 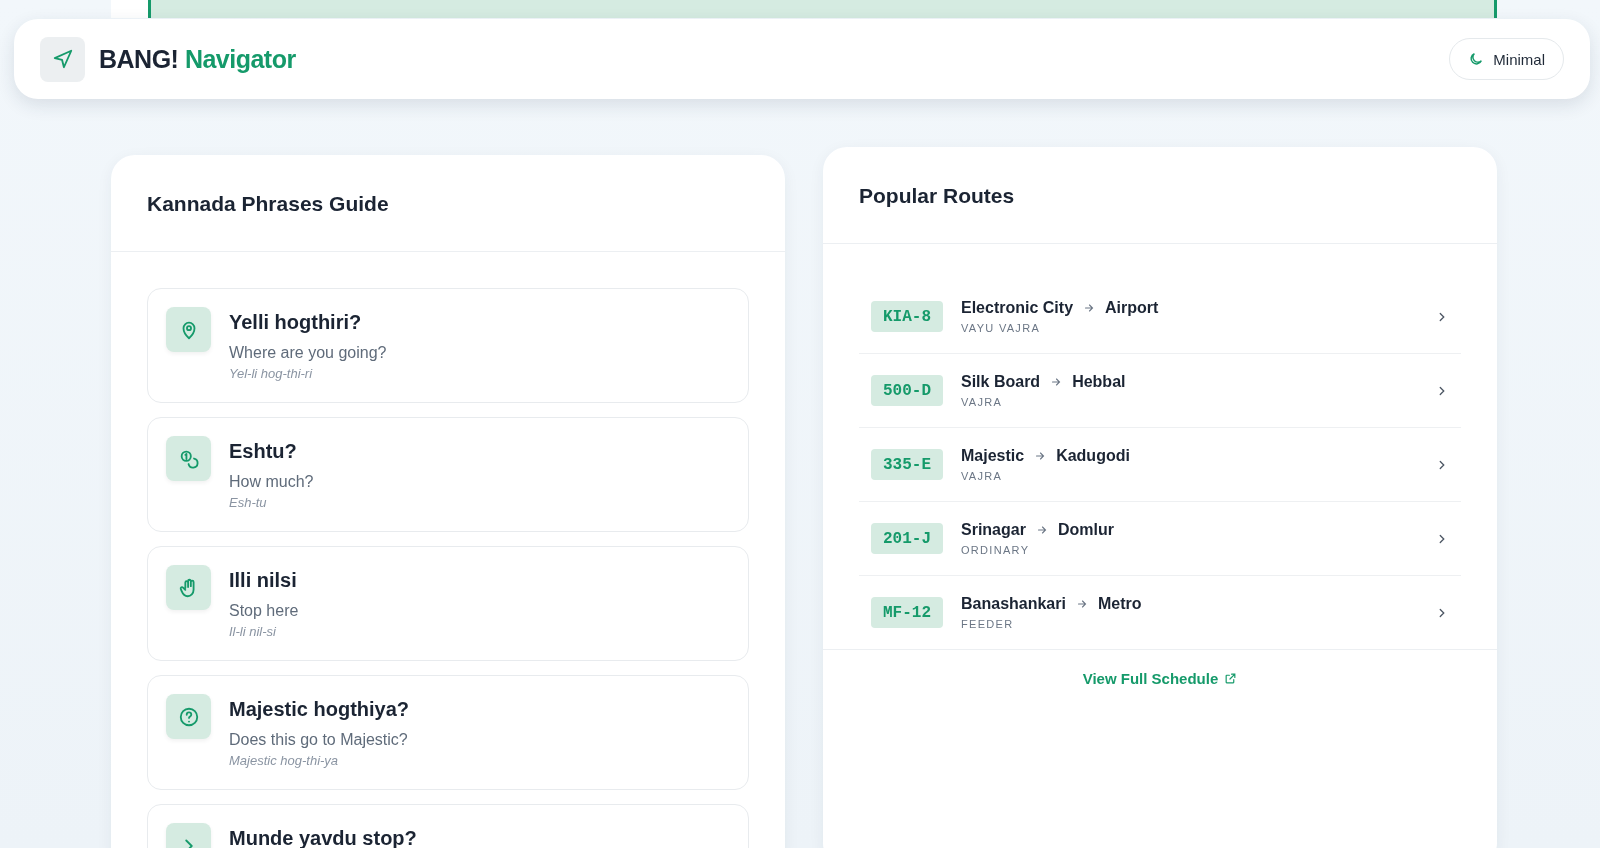 I want to click on route-row: MF-12 Banashankari Metro FEEDER, so click(x=1160, y=612).